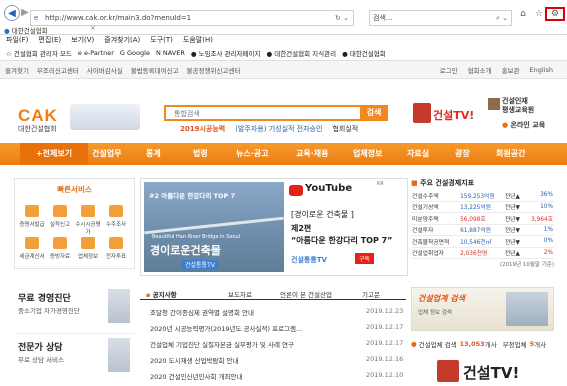 The height and width of the screenshot is (386, 567). Describe the element at coordinates (252, 154) in the screenshot. I see `gnb-news: 뉴스·공고` at that location.